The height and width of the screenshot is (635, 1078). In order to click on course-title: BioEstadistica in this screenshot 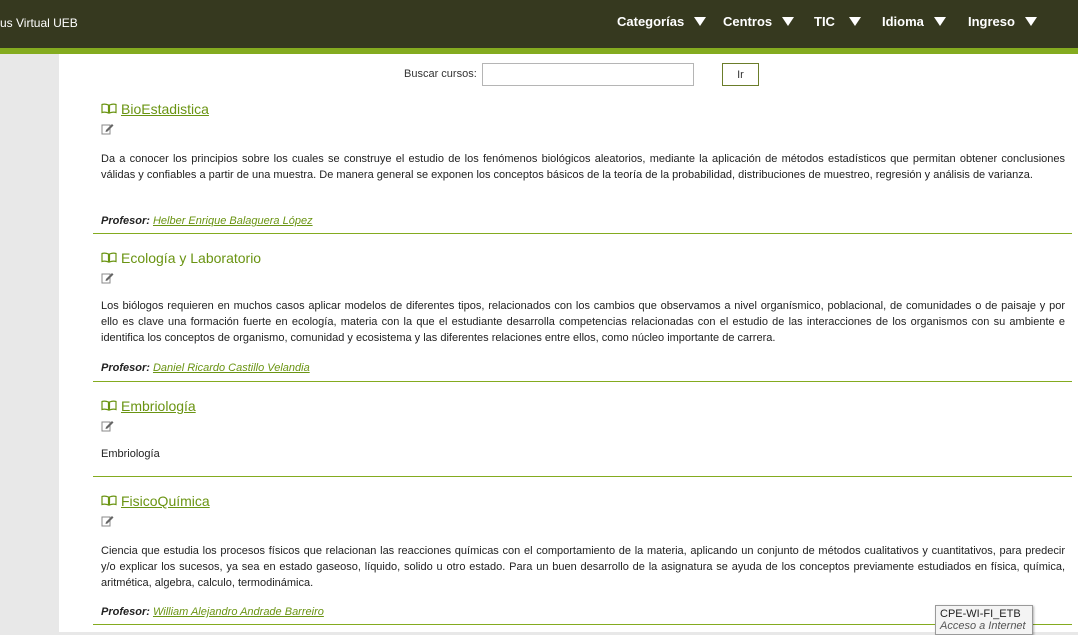, I will do `click(155, 109)`.